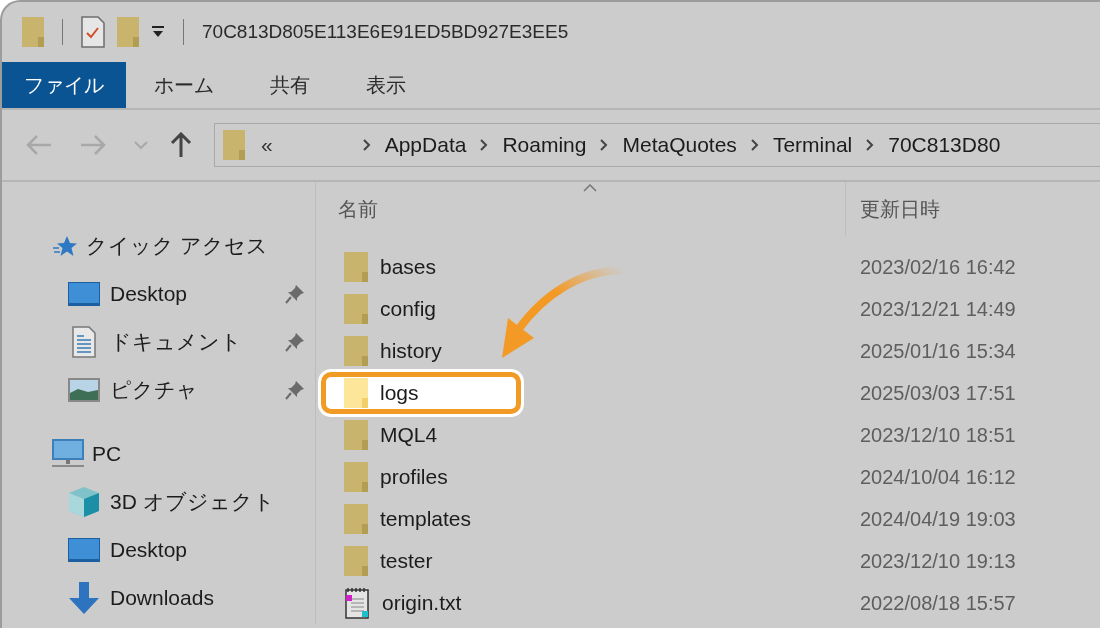 This screenshot has width=1100, height=628. I want to click on window-title: 70C813D805E113E6E91ED5BD927E3EE5, so click(385, 32).